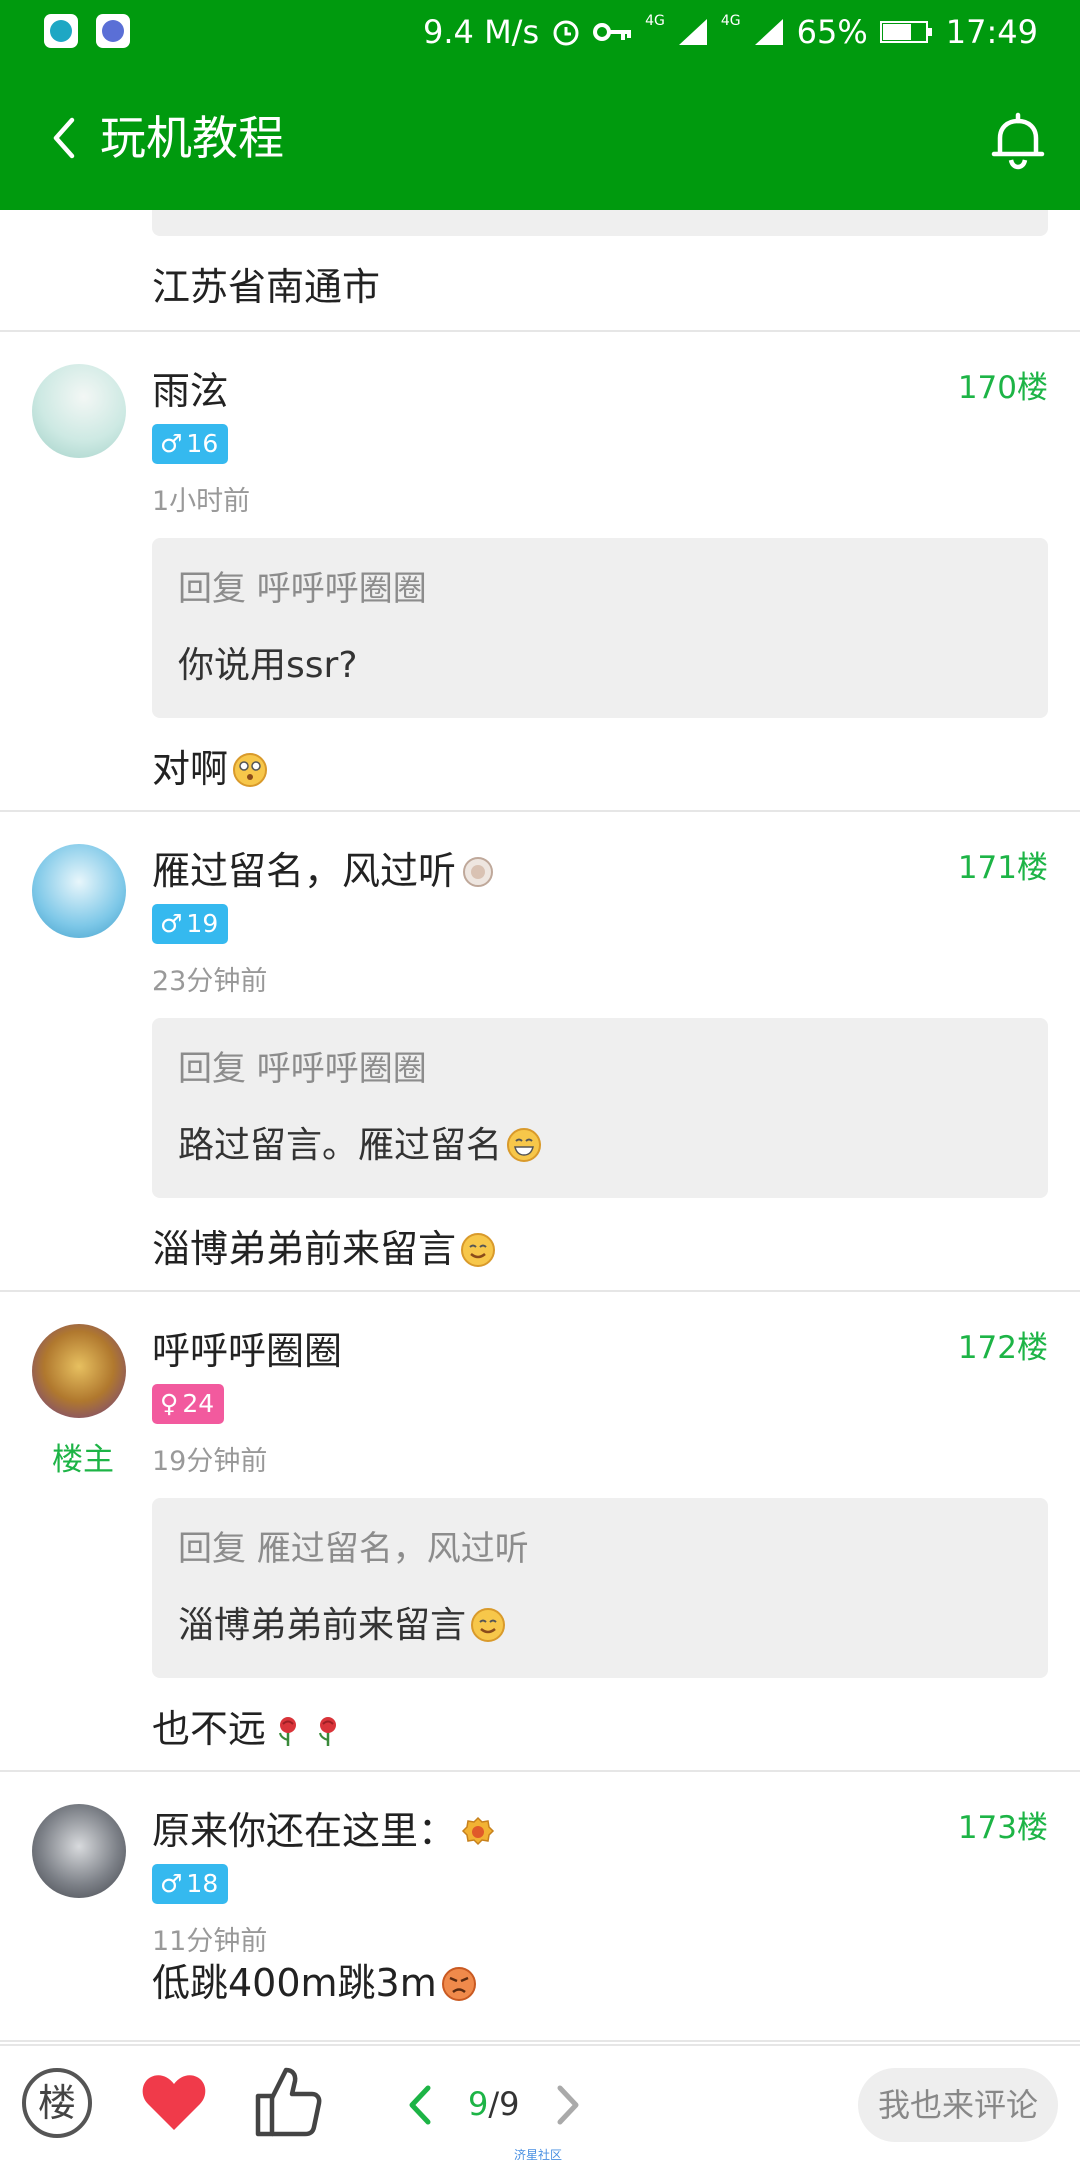 The width and height of the screenshot is (1080, 2160). I want to click on reply-text: 对啊, so click(190, 769).